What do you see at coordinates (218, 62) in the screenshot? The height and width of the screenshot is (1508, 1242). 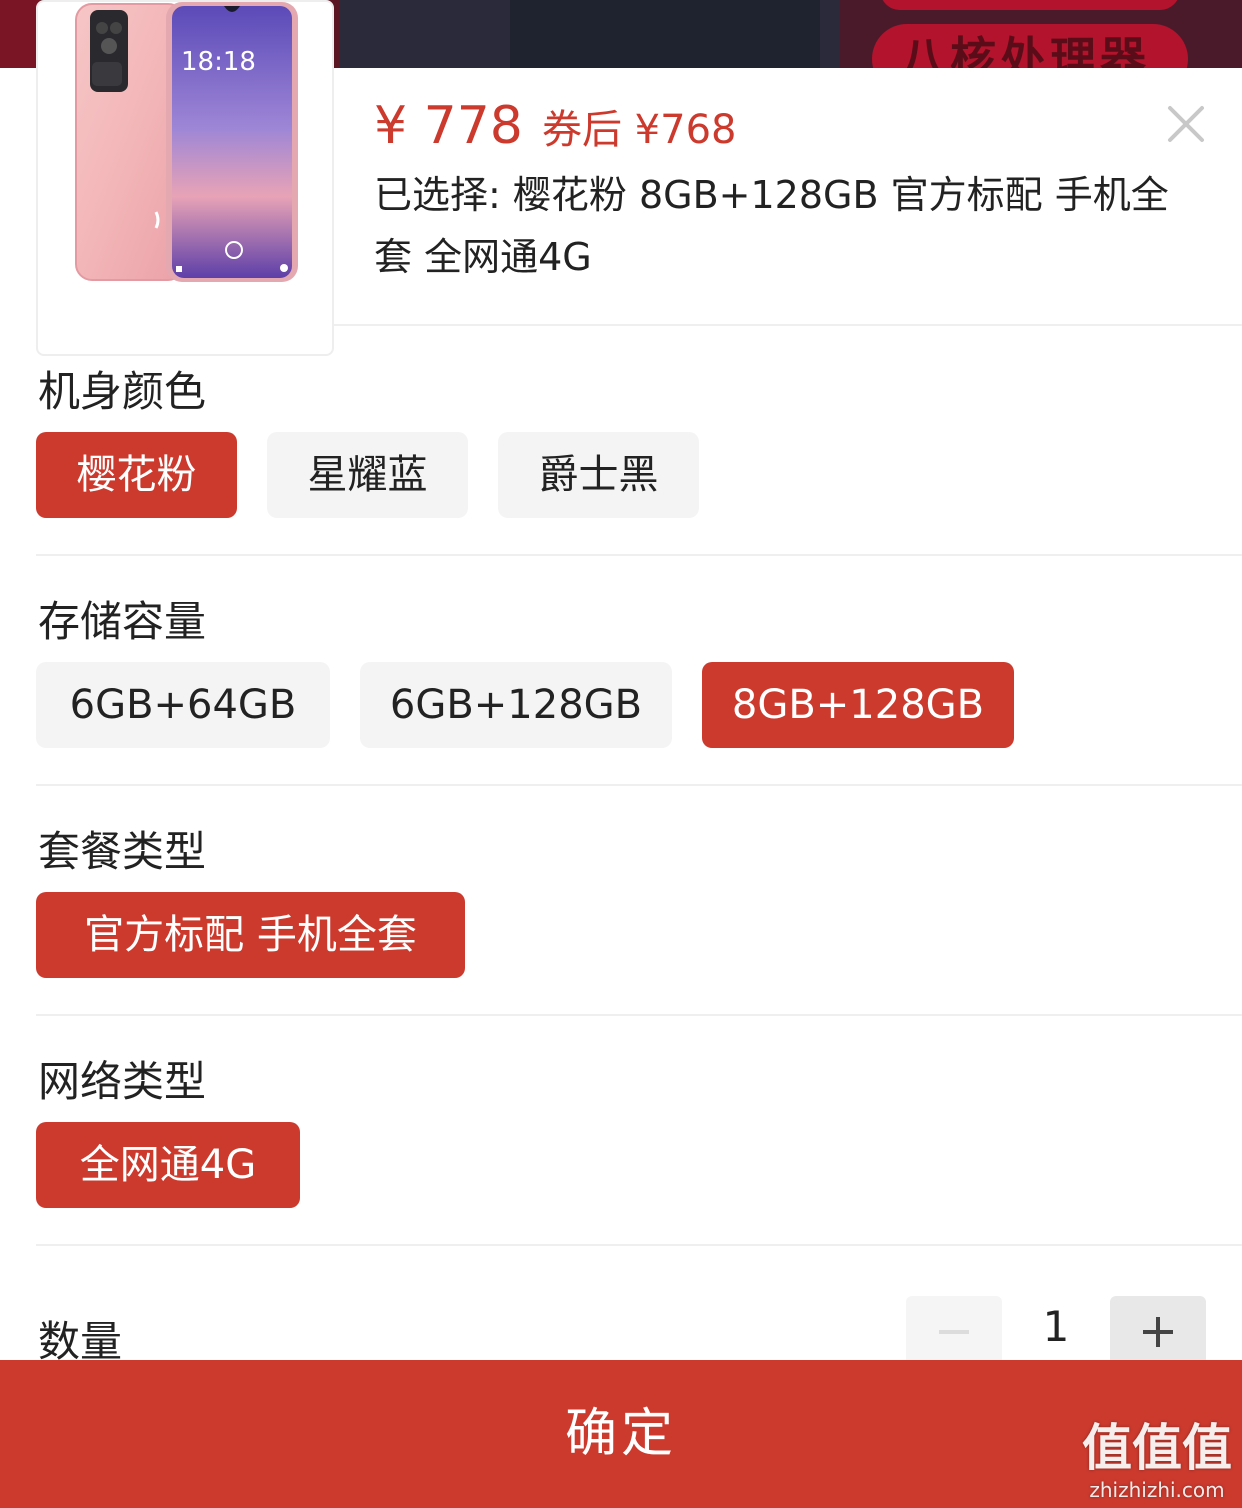 I see `phone-screen-clock: 18:18` at bounding box center [218, 62].